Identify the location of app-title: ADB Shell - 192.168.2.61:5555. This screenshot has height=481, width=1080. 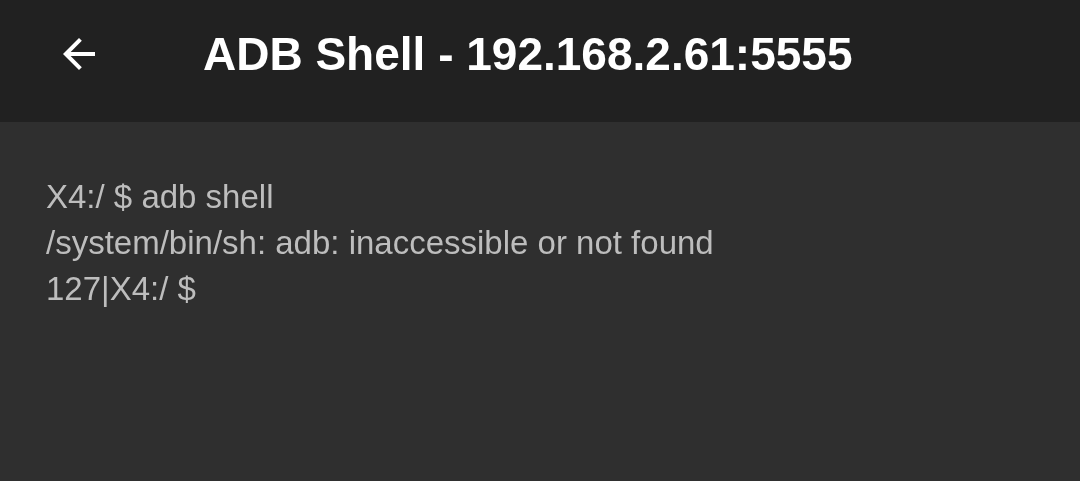
(528, 54).